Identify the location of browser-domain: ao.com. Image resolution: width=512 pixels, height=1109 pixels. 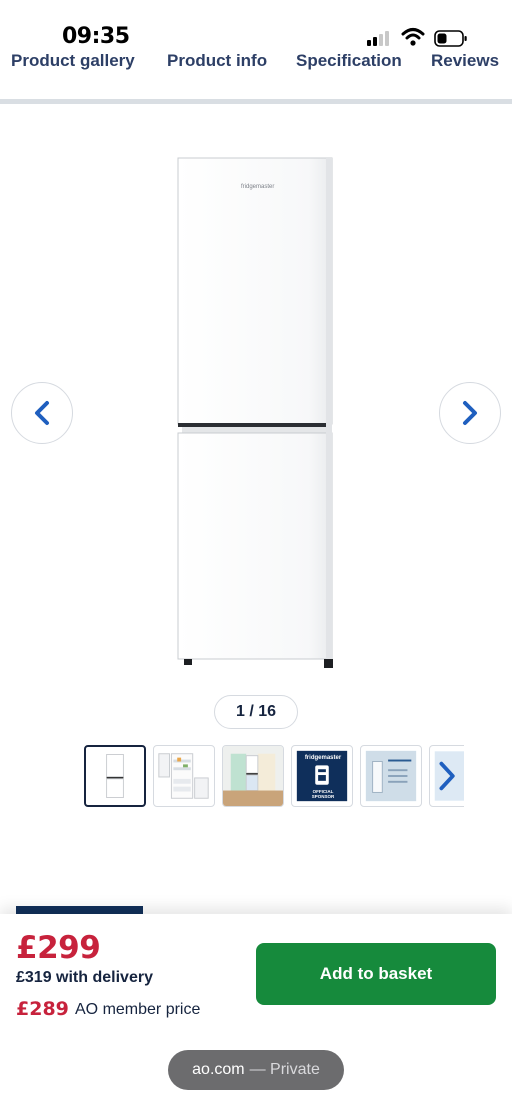
(218, 1069).